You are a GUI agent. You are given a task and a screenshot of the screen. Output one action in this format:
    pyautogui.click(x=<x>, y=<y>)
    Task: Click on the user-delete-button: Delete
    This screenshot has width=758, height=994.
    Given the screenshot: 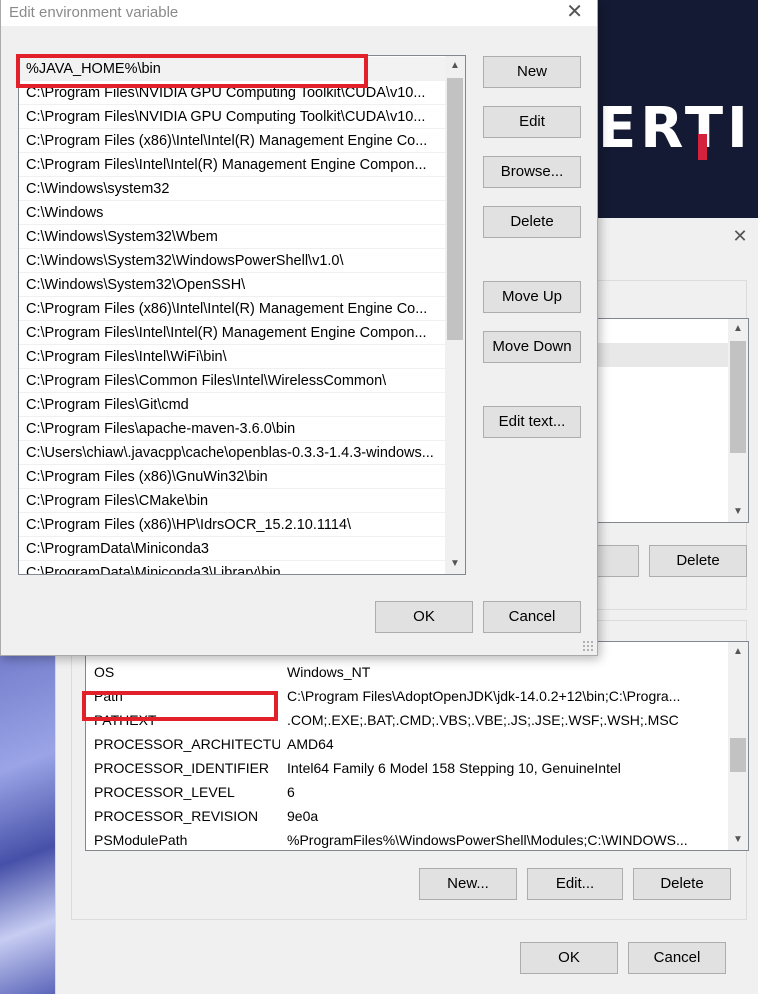 What is the action you would take?
    pyautogui.click(x=698, y=561)
    